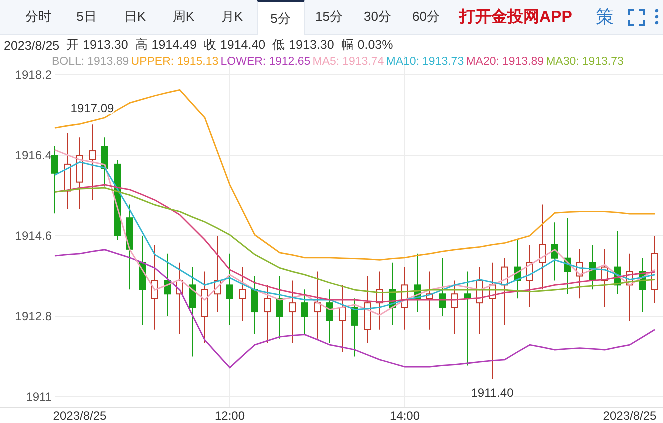 The image size is (663, 423). Describe the element at coordinates (235, 45) in the screenshot. I see `quote-stat: 收 1914.40` at that location.